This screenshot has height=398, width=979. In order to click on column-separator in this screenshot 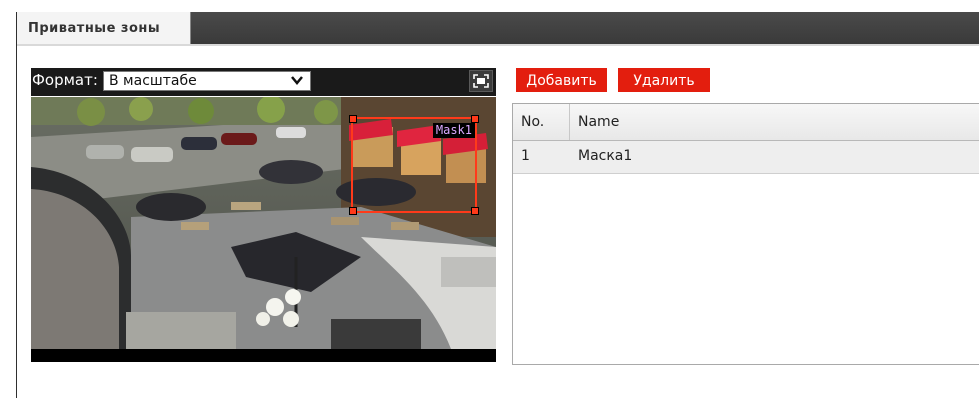, I will do `click(569, 122)`.